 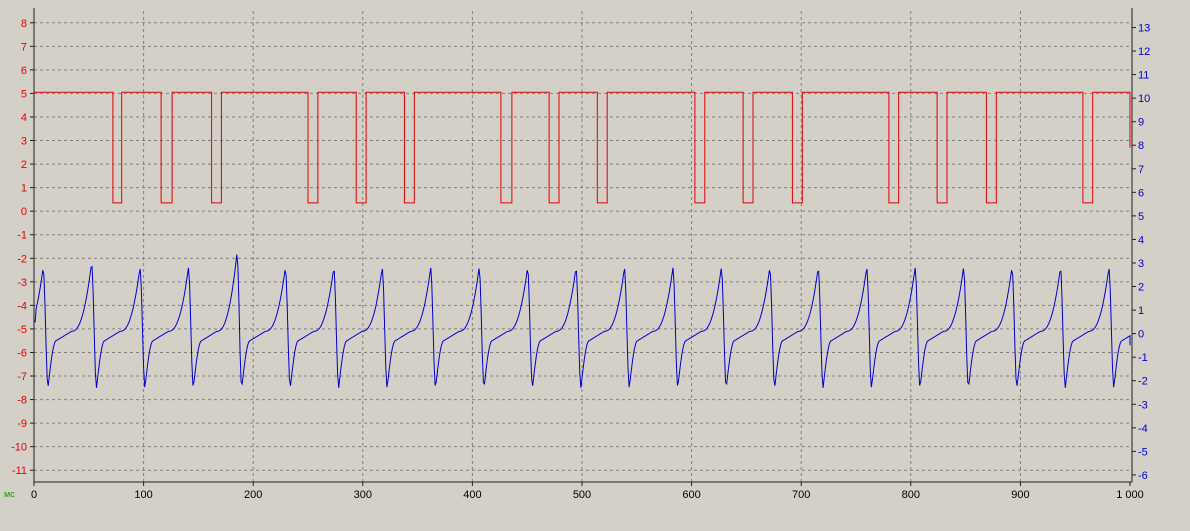 I want to click on left-tick-label: -1, so click(x=22, y=236).